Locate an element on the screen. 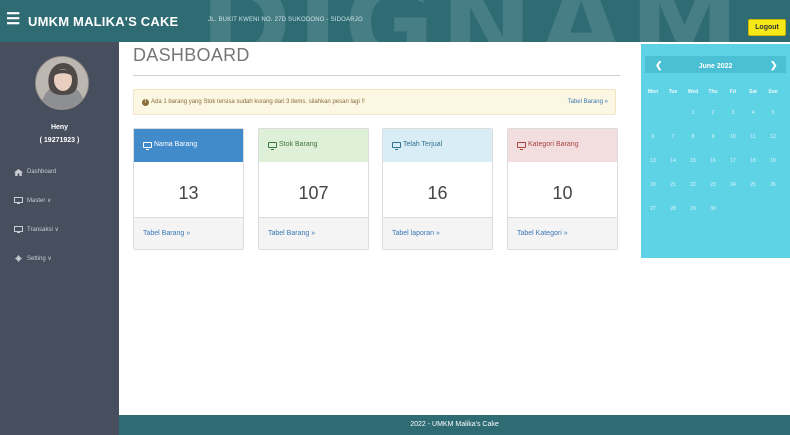  card-title: Nama Barang is located at coordinates (176, 144).